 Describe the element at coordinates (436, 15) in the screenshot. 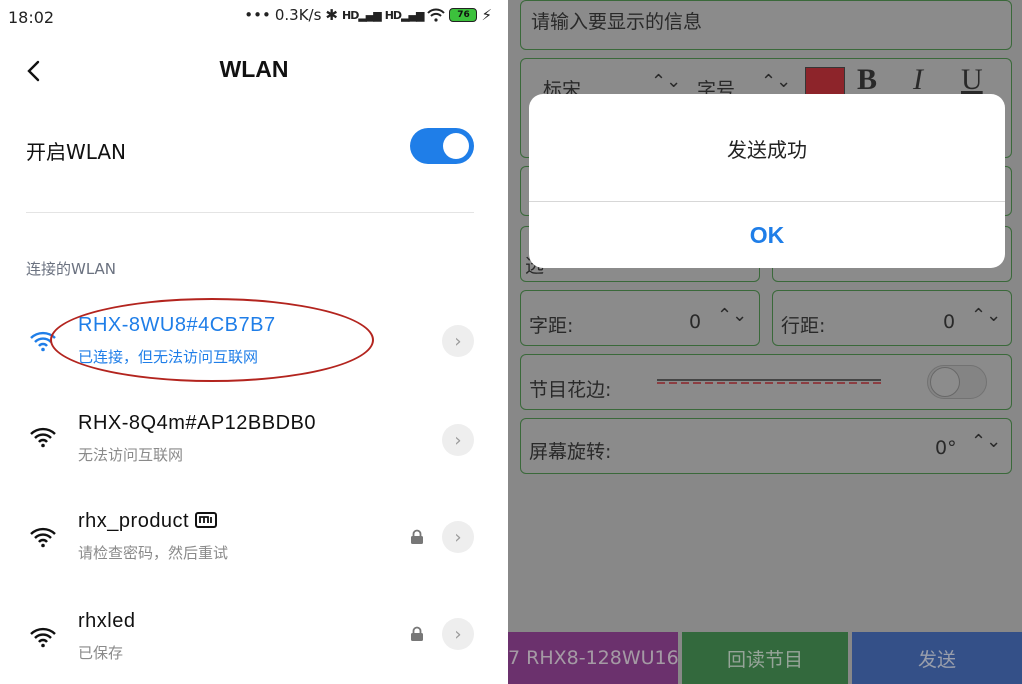

I see `wifi-status-icon` at that location.